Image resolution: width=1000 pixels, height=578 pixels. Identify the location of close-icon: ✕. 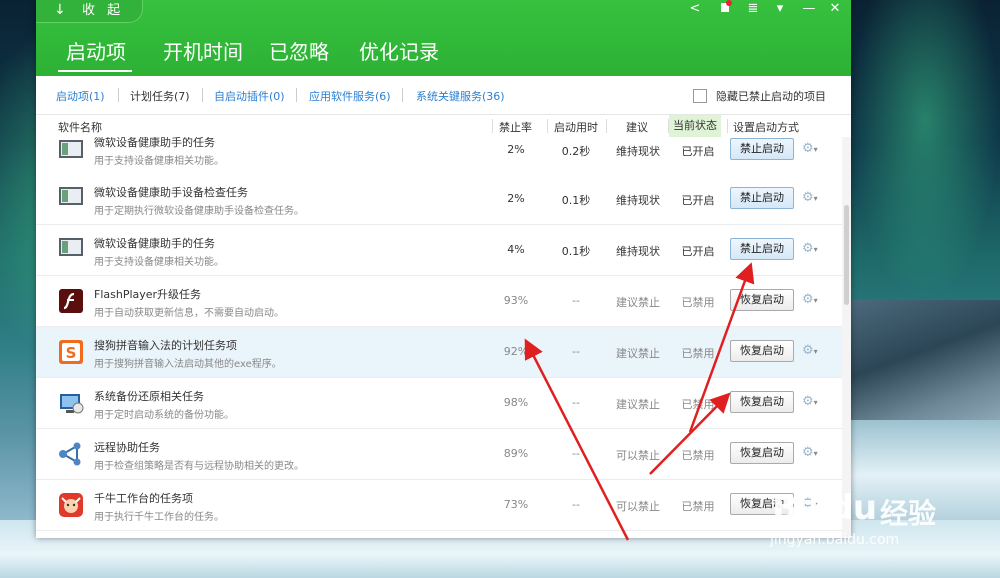
(835, 10).